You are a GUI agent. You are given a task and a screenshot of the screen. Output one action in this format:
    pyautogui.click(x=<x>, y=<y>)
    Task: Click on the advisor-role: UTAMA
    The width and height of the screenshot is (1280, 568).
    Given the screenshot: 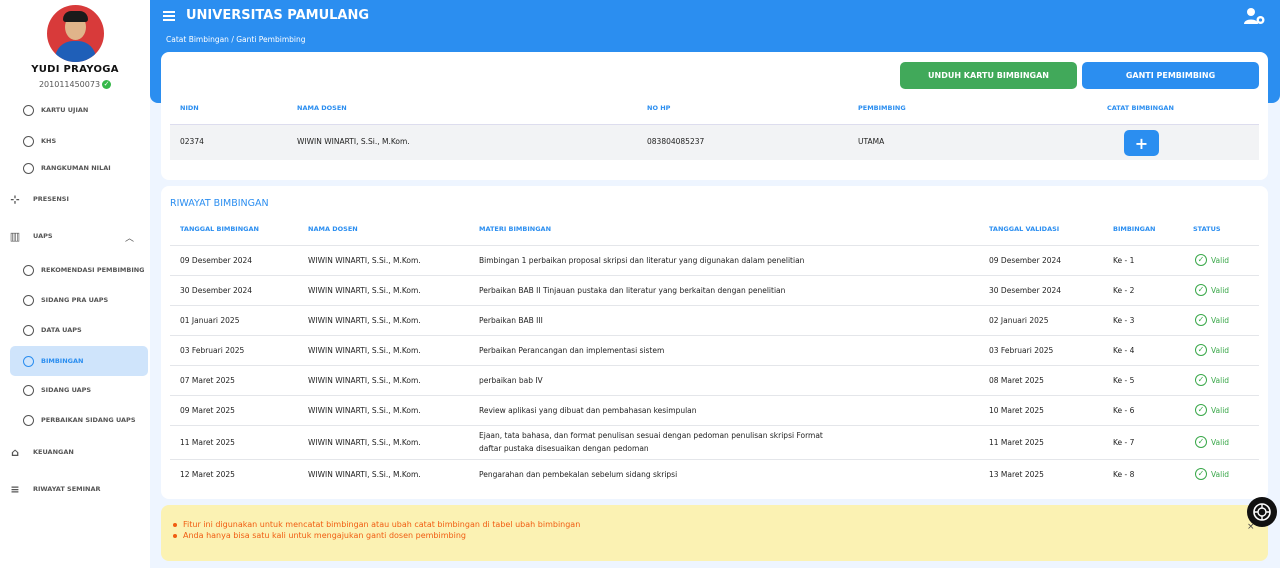 What is the action you would take?
    pyautogui.click(x=871, y=141)
    